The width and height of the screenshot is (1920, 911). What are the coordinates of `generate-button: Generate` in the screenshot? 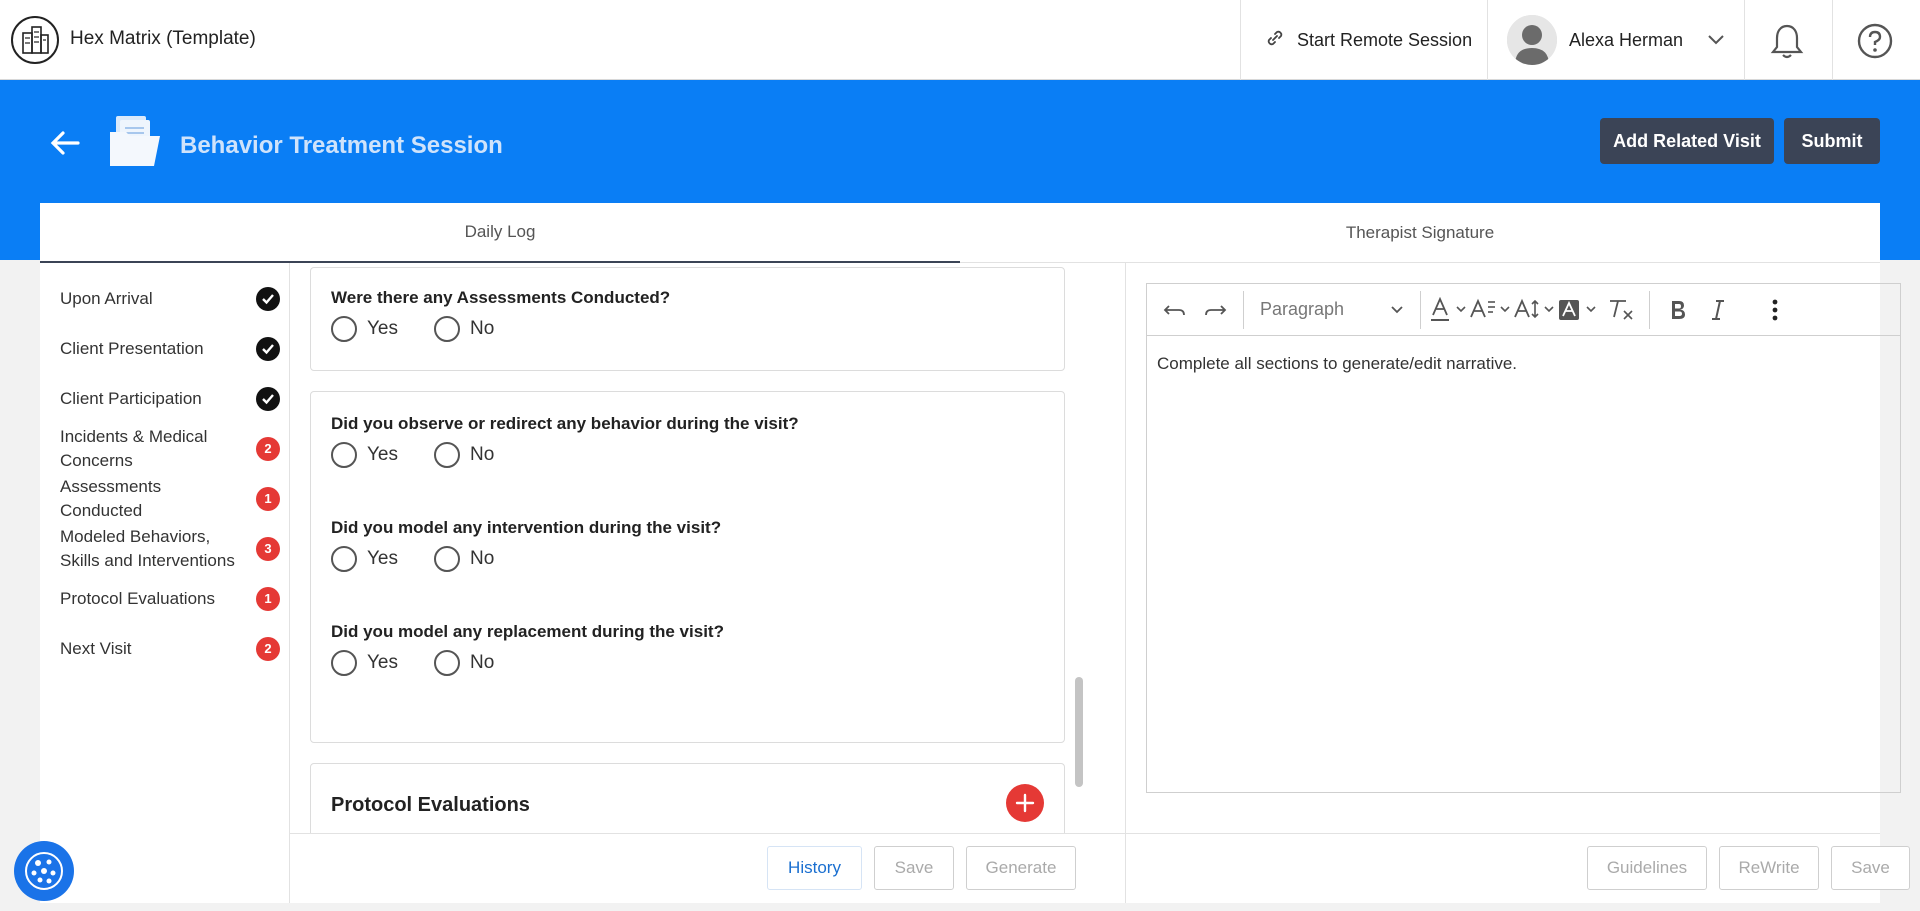 It's located at (1021, 868).